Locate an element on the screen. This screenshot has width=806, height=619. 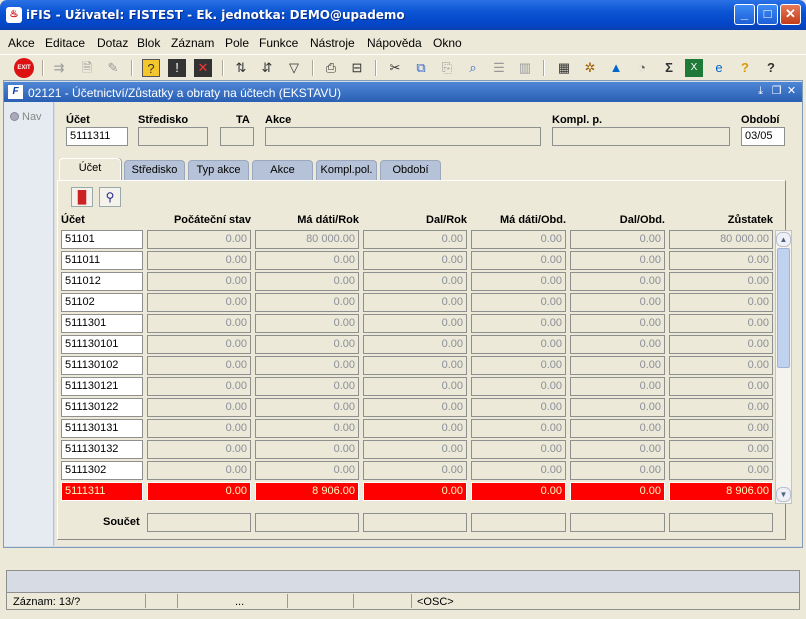
menu-okno: Okno is located at coordinates (447, 43).